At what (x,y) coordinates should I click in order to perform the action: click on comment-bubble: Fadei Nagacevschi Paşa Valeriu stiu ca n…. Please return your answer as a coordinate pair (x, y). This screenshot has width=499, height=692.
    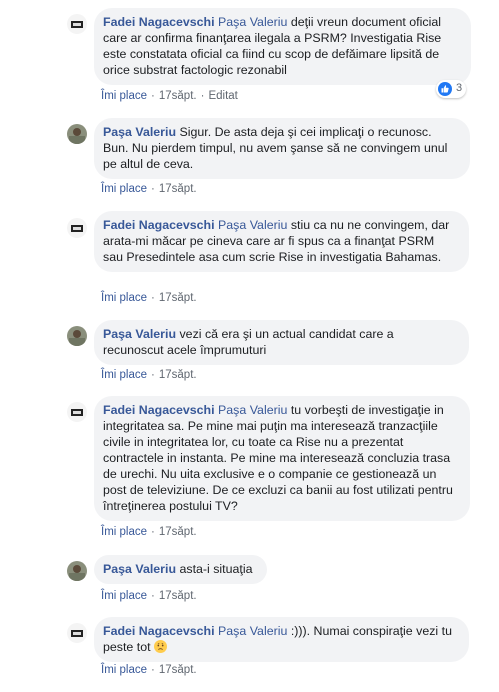
    Looking at the image, I should click on (281, 241).